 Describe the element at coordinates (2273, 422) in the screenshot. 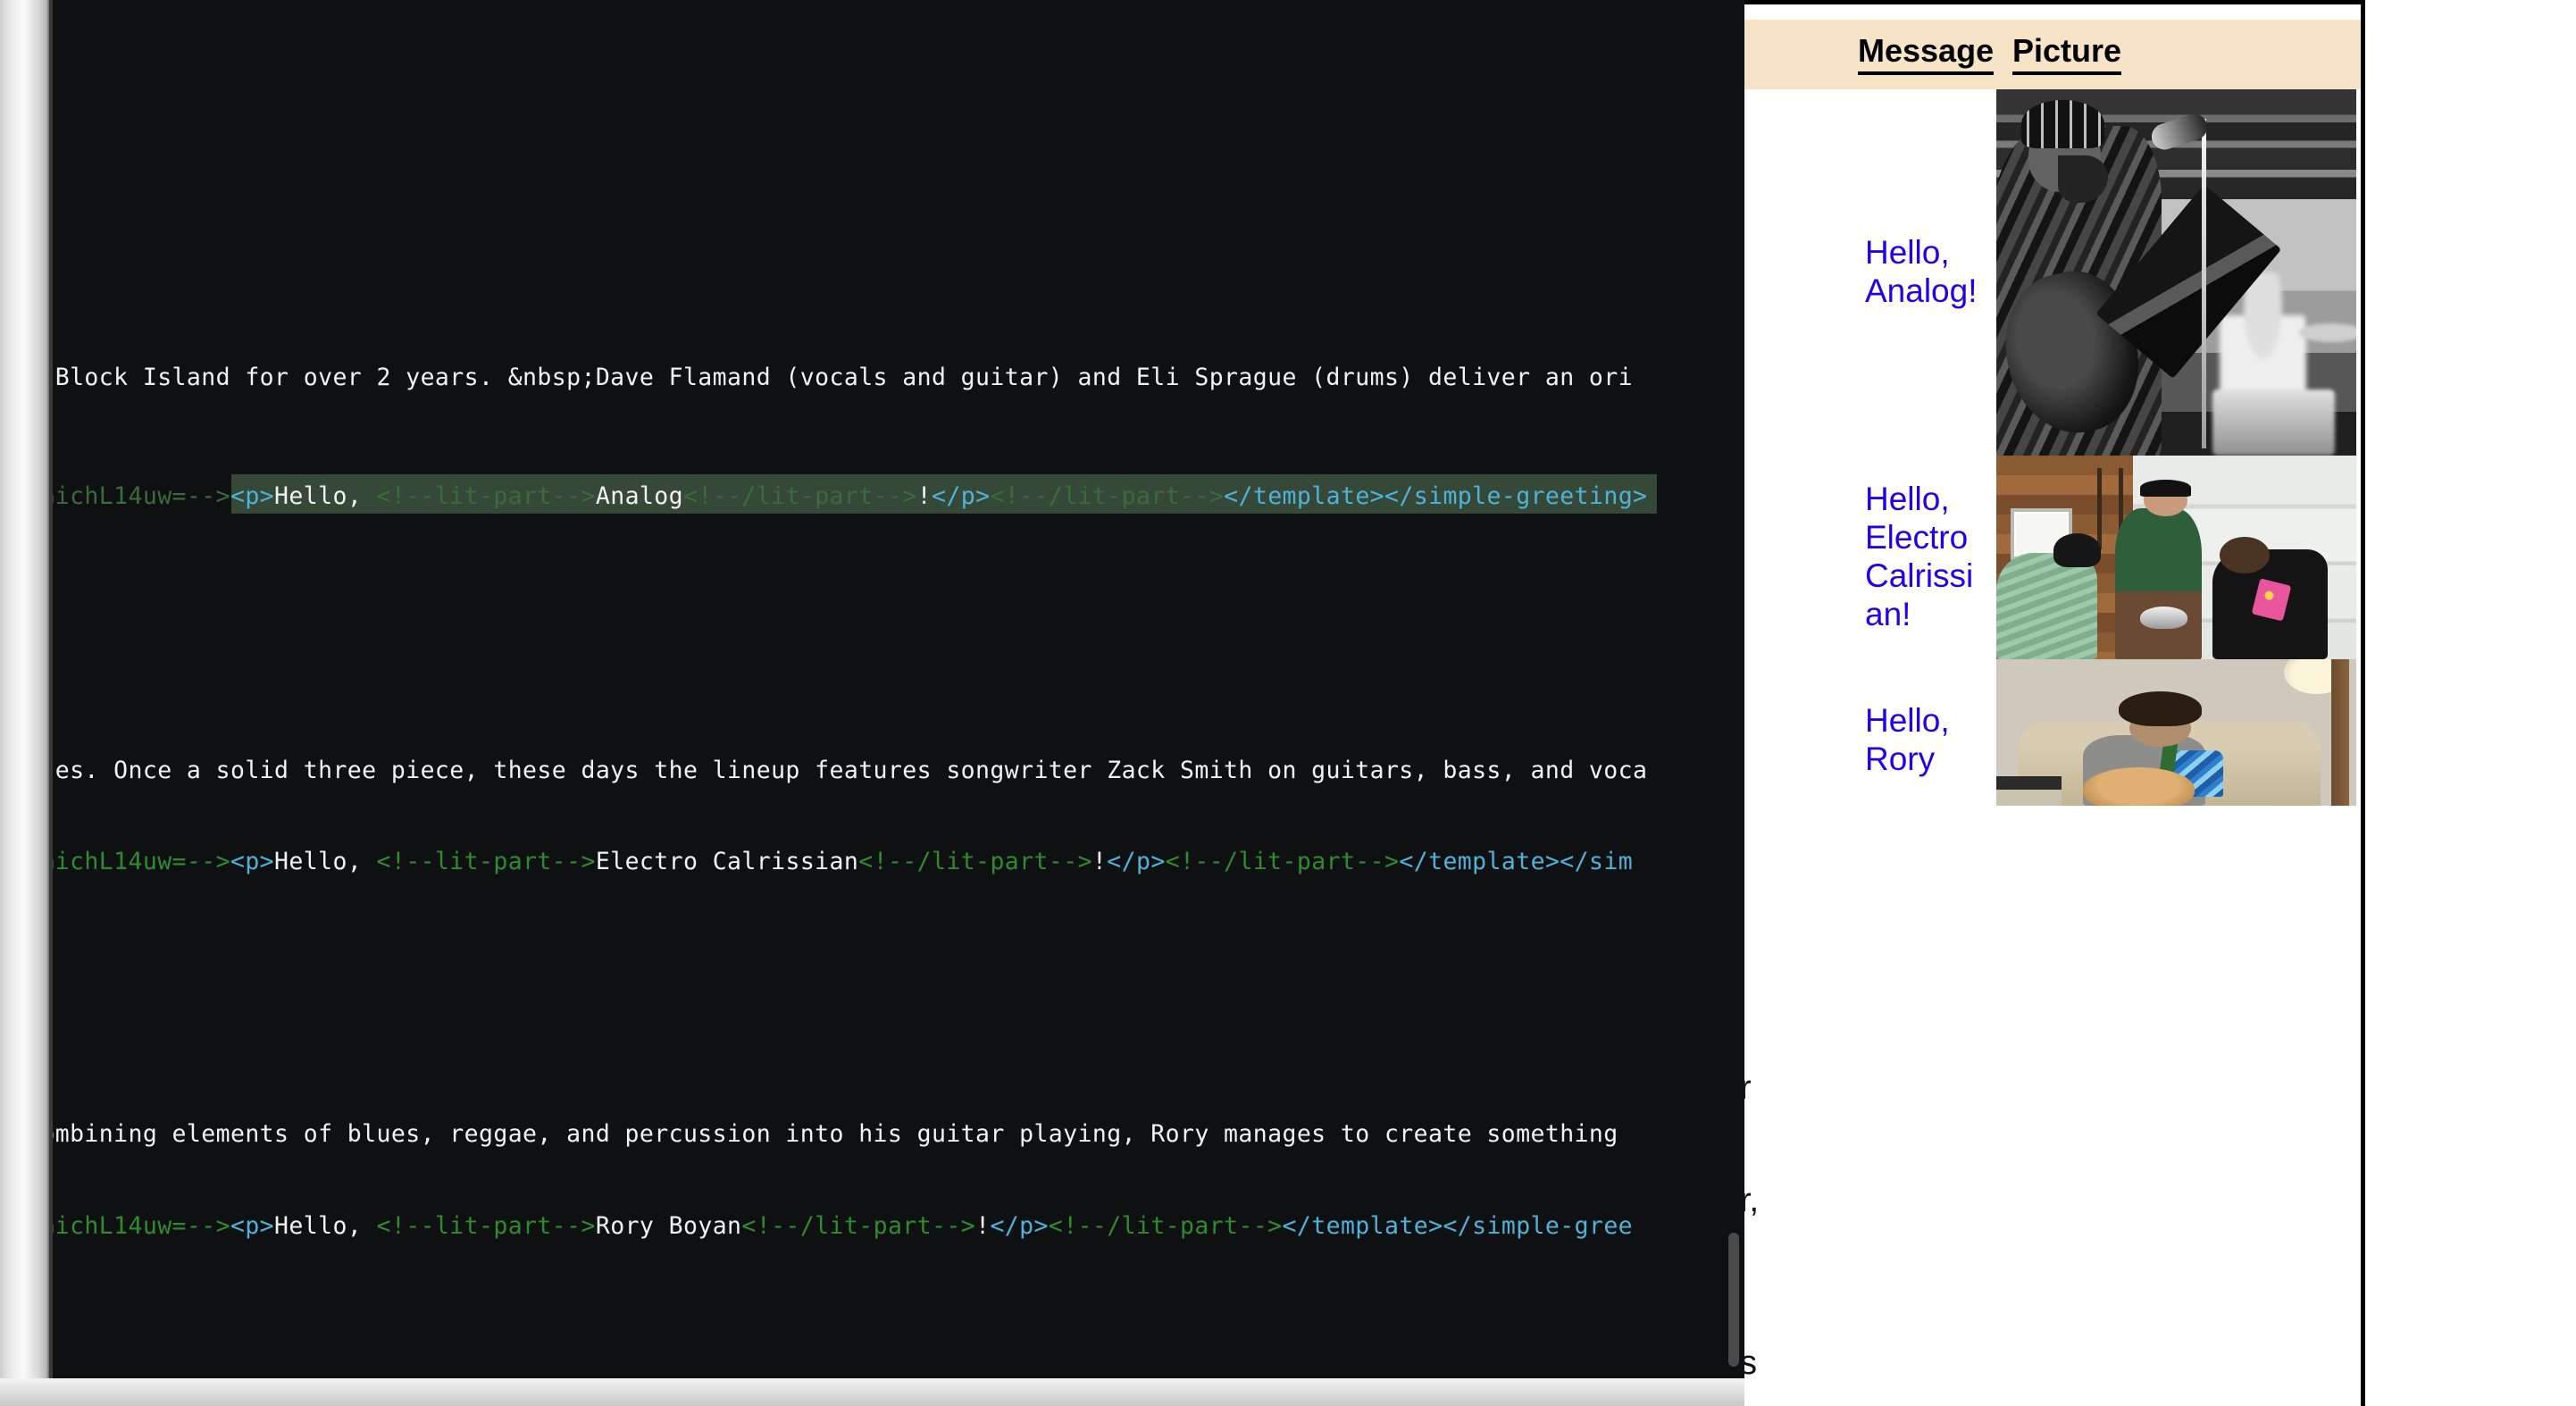

I see `photo-drumkit` at that location.